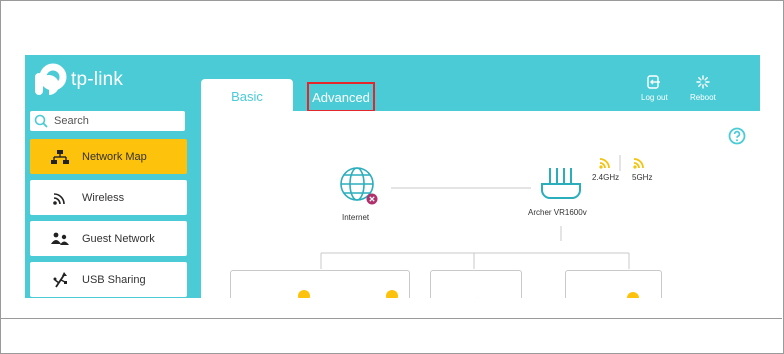 The image size is (784, 354). Describe the element at coordinates (114, 156) in the screenshot. I see `sidebar-item-label: Network Map` at that location.